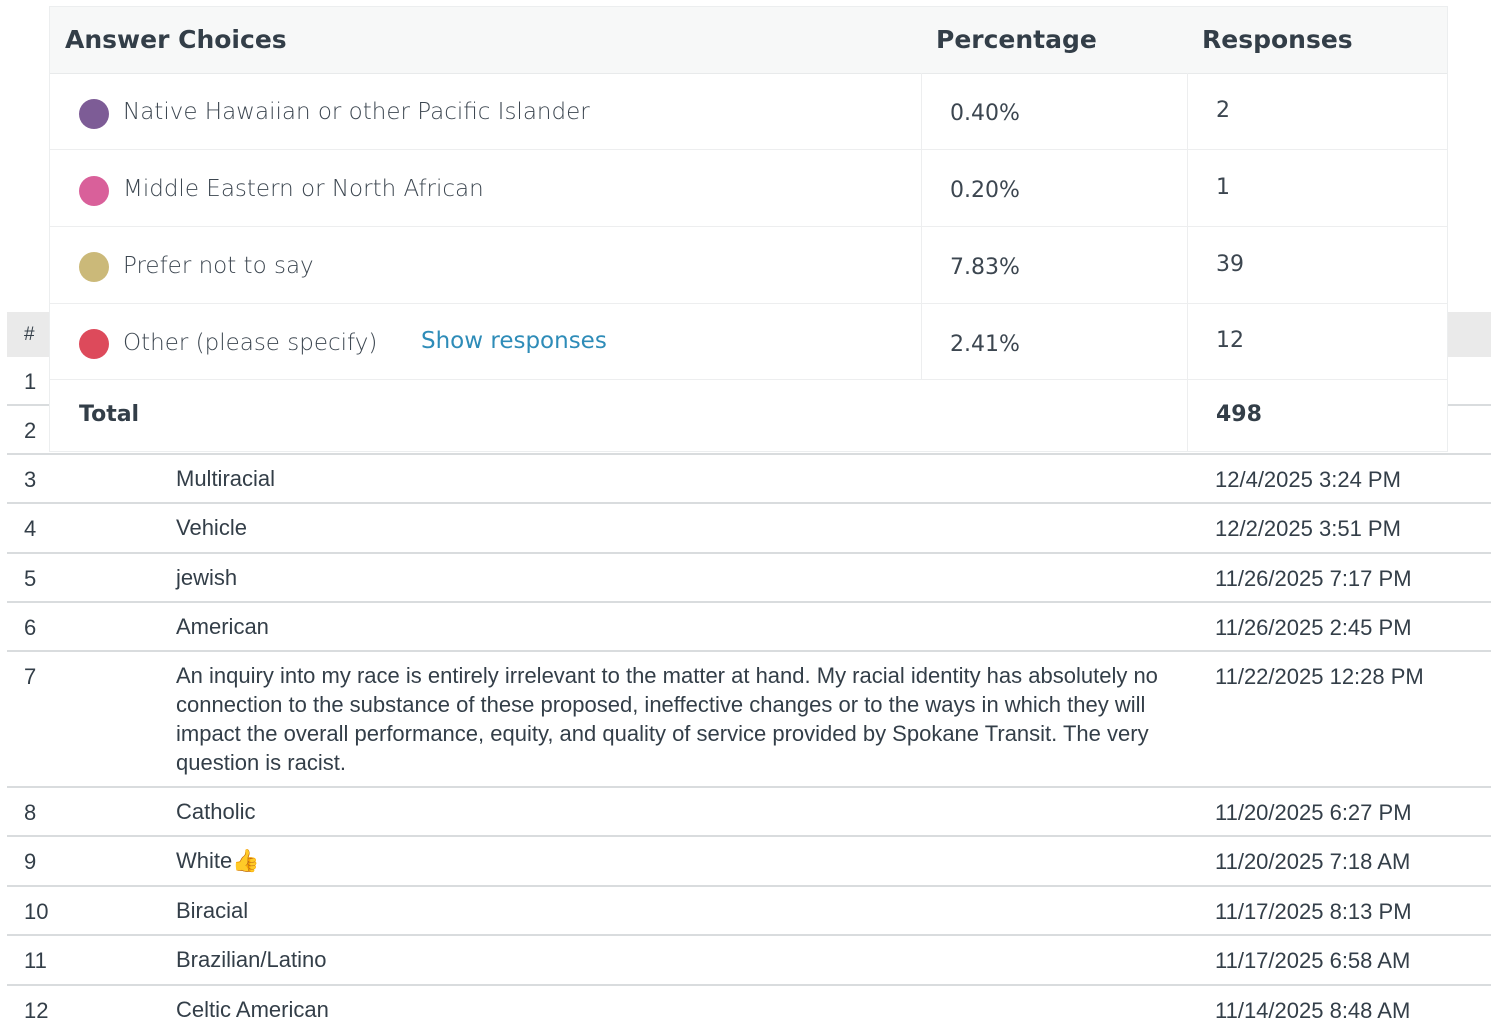  I want to click on row-number: 9, so click(30, 861).